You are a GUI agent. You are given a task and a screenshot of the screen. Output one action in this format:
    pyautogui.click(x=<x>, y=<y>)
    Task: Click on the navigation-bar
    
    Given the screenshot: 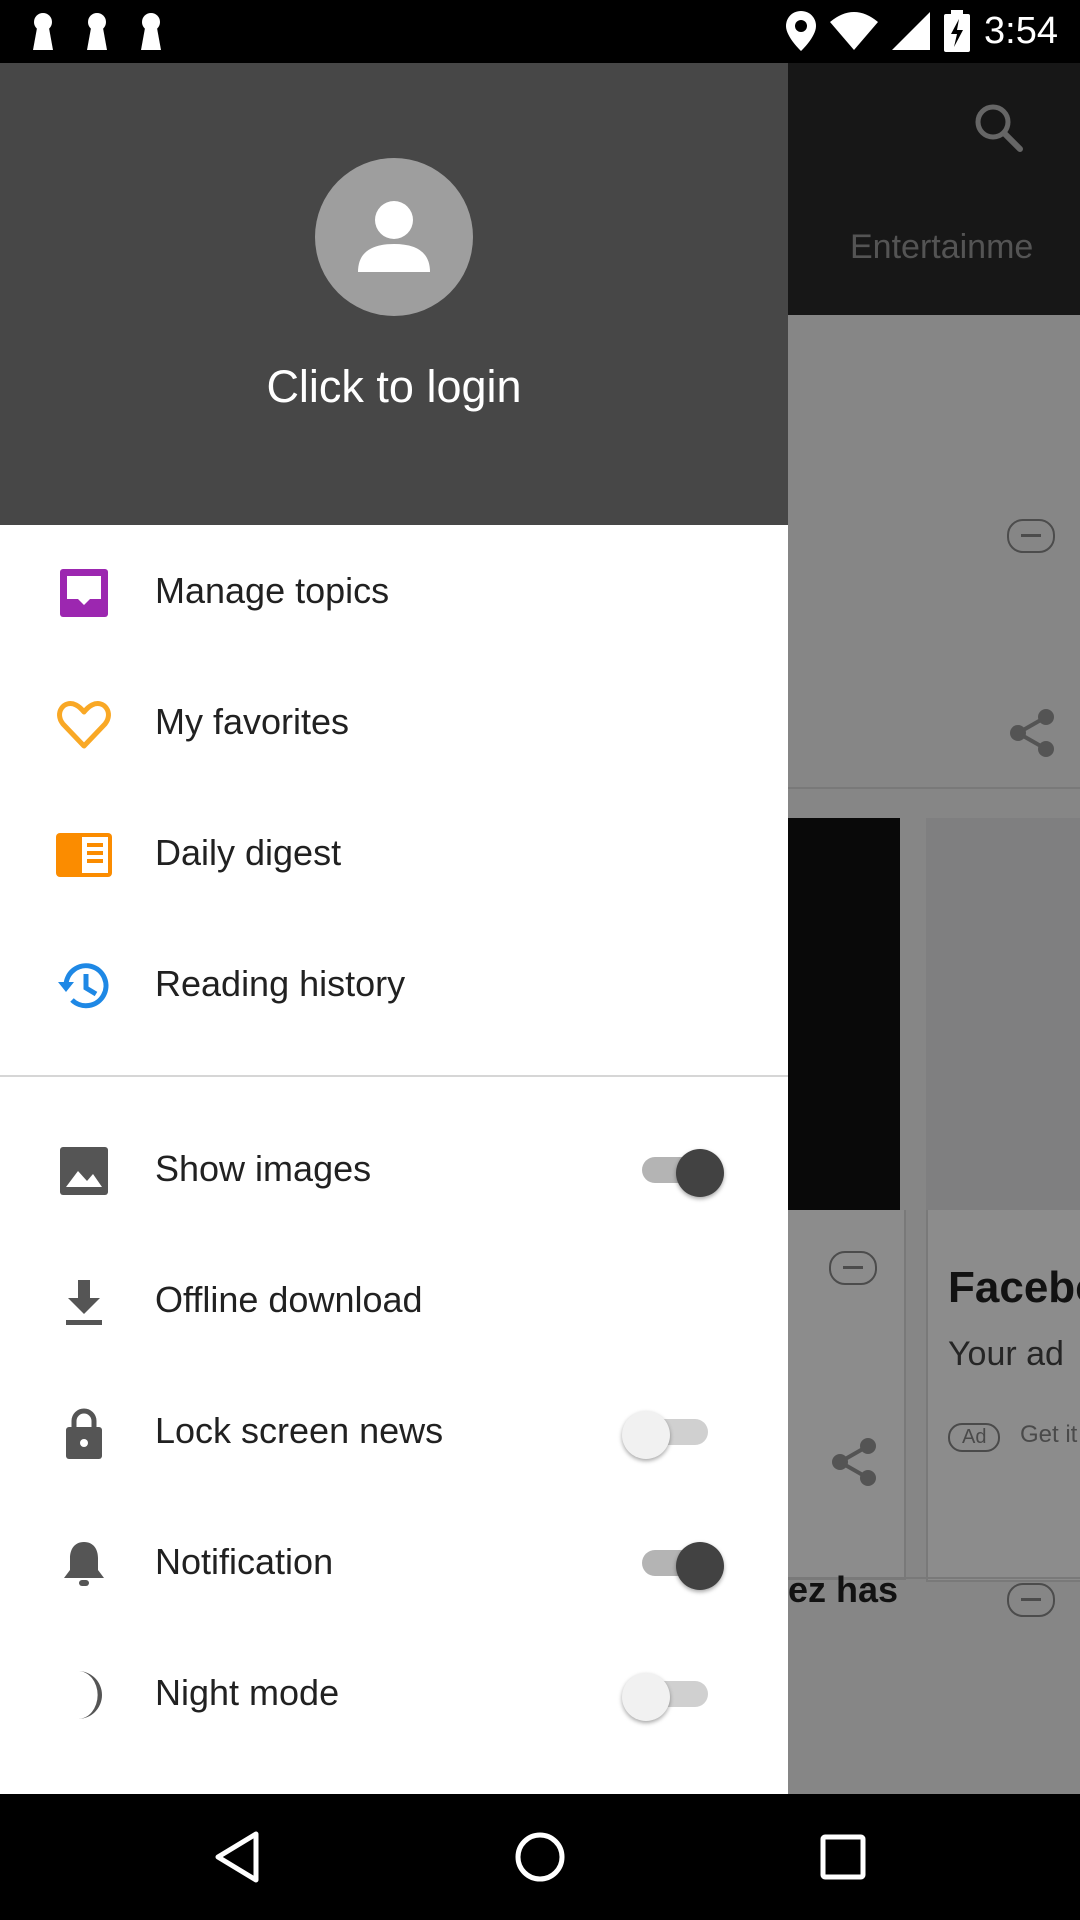 What is the action you would take?
    pyautogui.click(x=540, y=1857)
    